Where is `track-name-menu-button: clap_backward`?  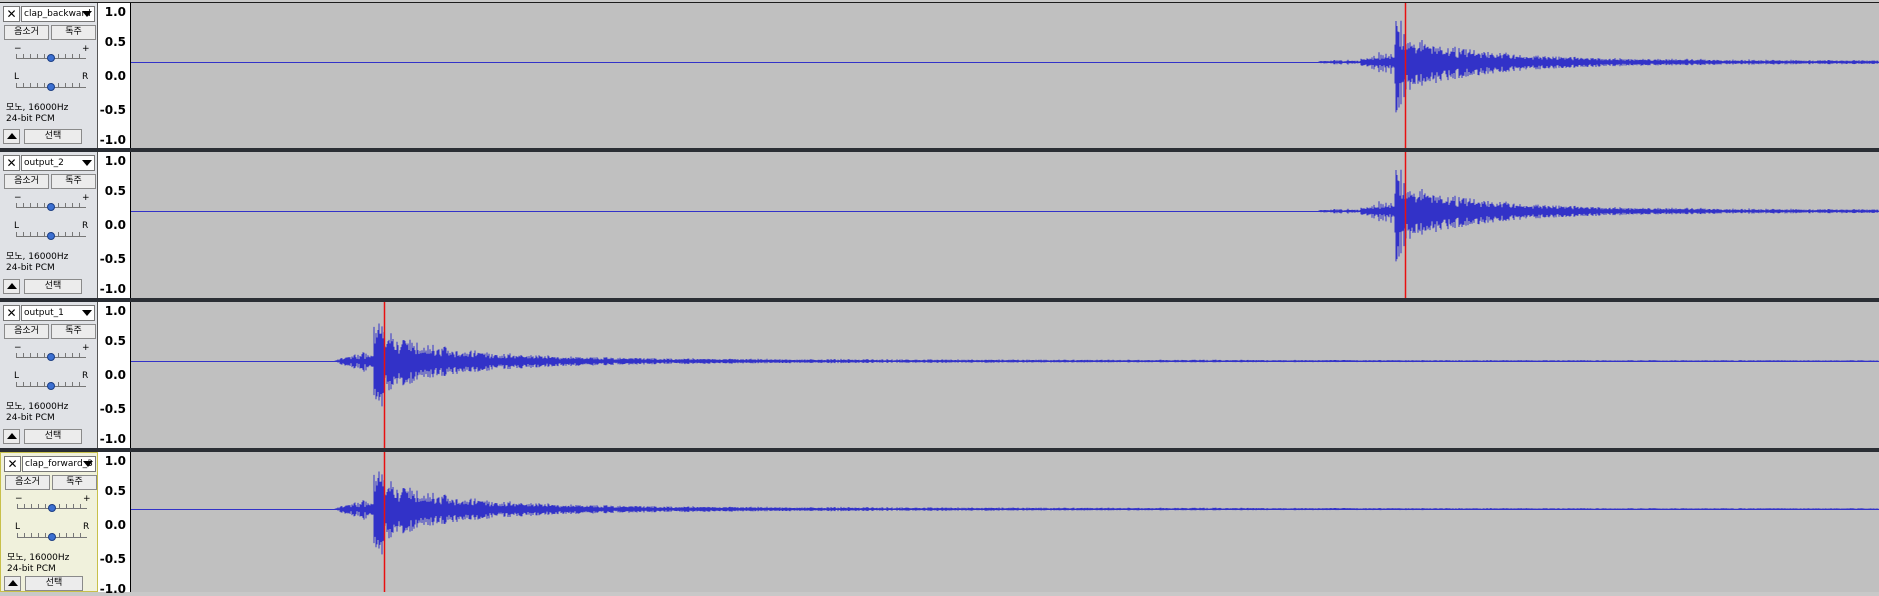
track-name-menu-button: clap_backward is located at coordinates (58, 14).